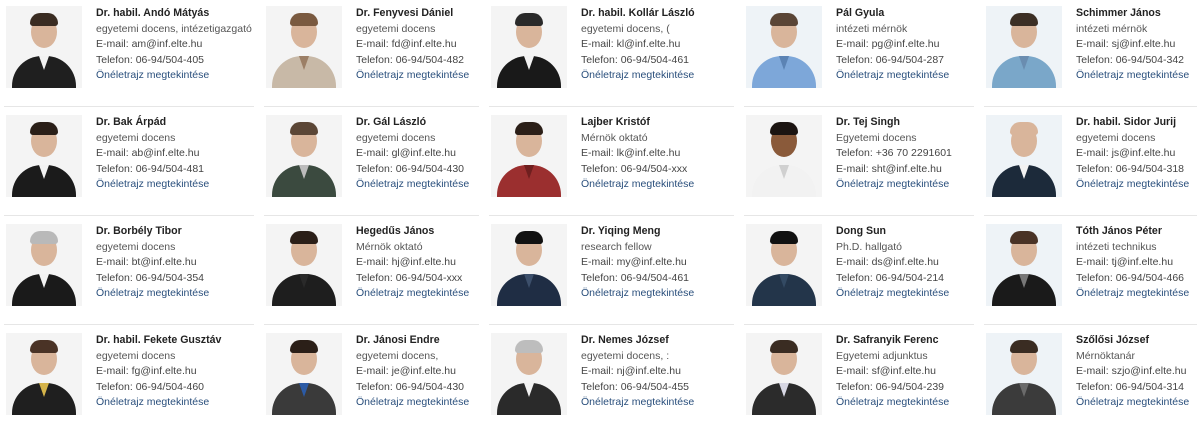 The width and height of the screenshot is (1203, 434). What do you see at coordinates (410, 59) in the screenshot?
I see `staff-phone: Telefon: 06-94/504-482` at bounding box center [410, 59].